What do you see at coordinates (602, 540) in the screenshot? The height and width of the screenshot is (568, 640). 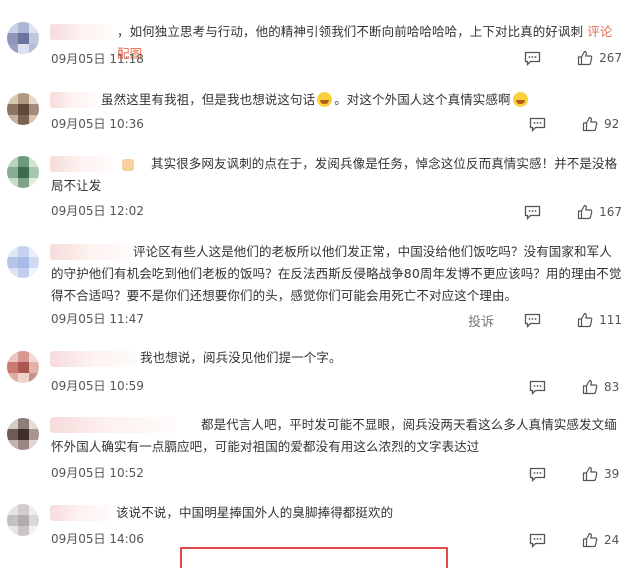 I see `like-button: 24` at bounding box center [602, 540].